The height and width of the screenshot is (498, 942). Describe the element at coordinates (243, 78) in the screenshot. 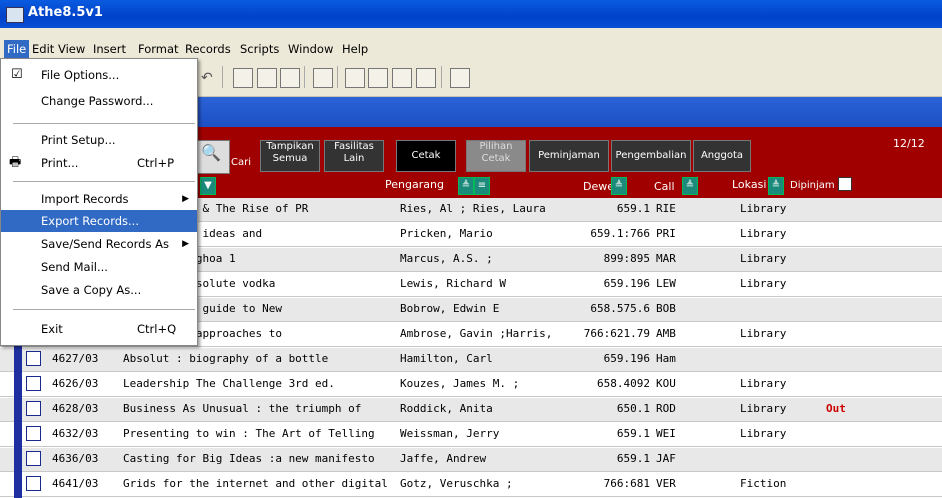

I see `new-record-icon` at that location.